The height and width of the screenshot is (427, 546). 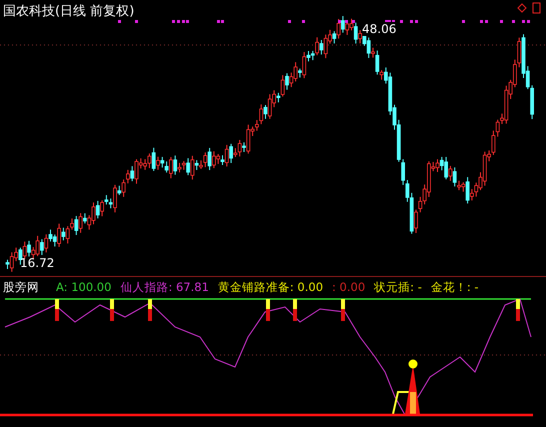 What do you see at coordinates (454, 287) in the screenshot?
I see `legend-value: 金花！: -` at bounding box center [454, 287].